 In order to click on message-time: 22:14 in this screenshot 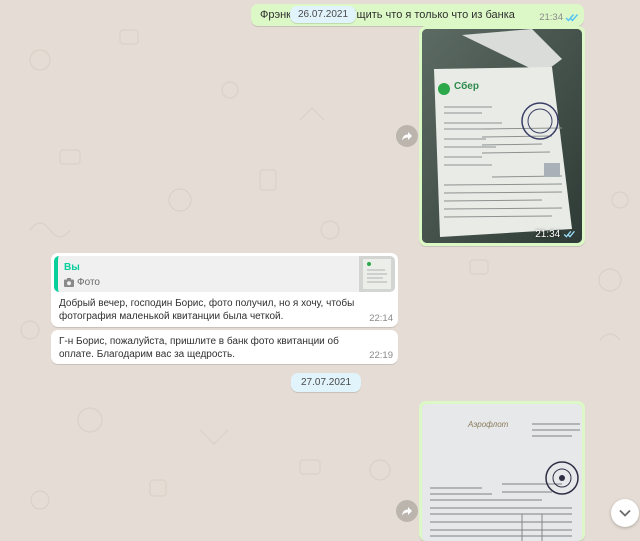, I will do `click(381, 318)`.